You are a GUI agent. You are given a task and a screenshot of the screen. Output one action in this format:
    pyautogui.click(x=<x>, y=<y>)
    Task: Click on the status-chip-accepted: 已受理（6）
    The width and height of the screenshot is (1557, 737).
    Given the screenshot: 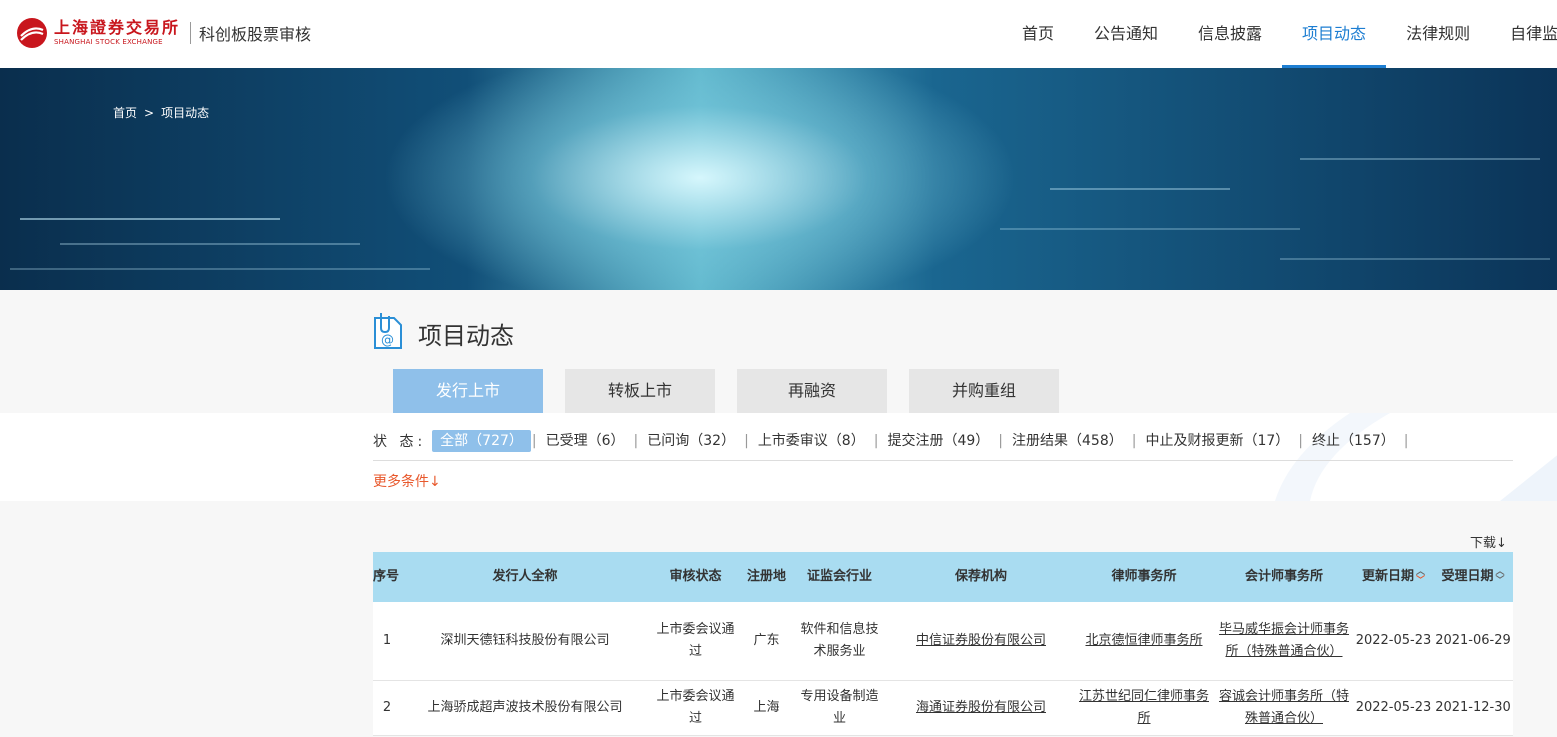 What is the action you would take?
    pyautogui.click(x=585, y=441)
    